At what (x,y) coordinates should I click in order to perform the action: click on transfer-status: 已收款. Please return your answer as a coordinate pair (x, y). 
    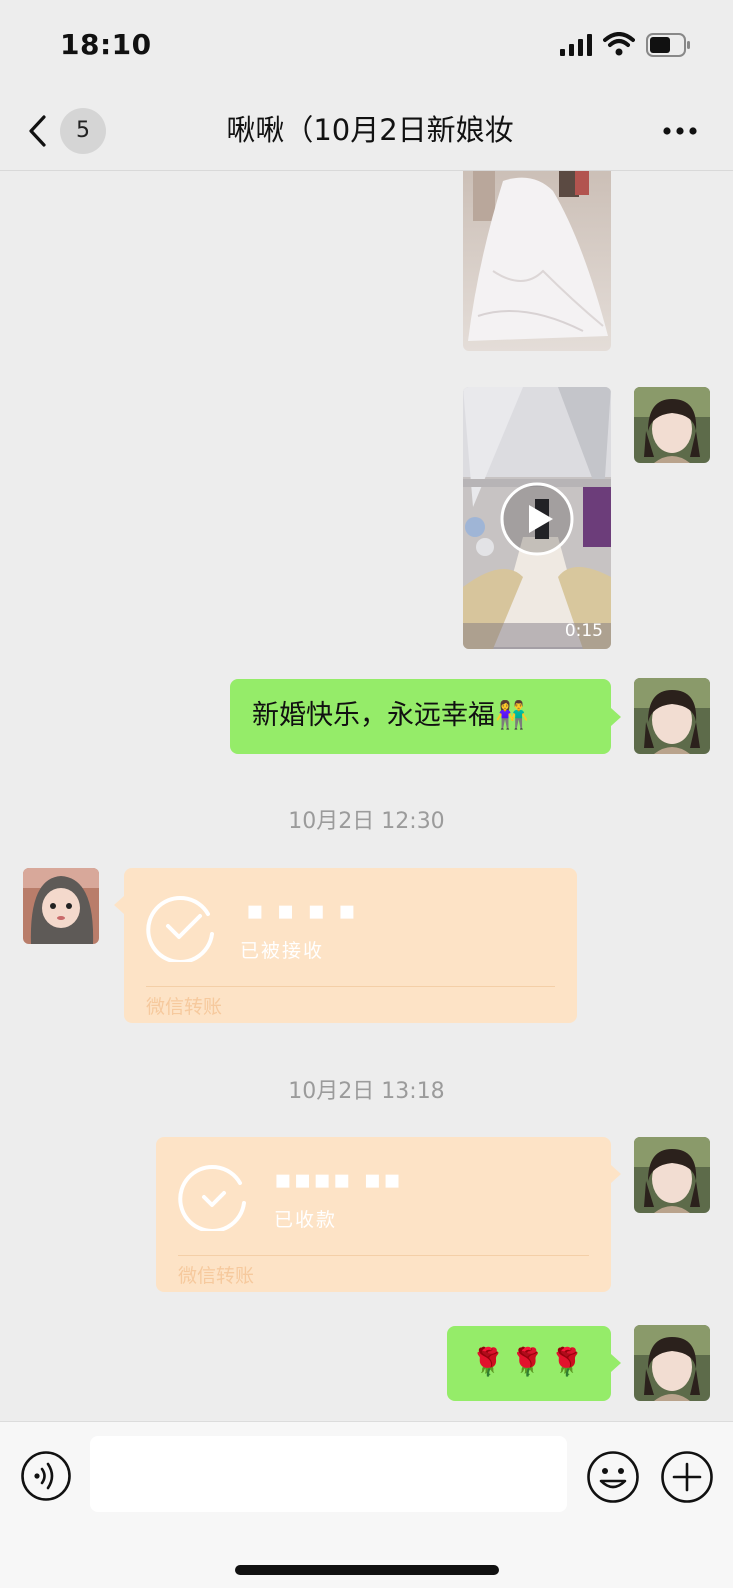
    Looking at the image, I should click on (306, 1220).